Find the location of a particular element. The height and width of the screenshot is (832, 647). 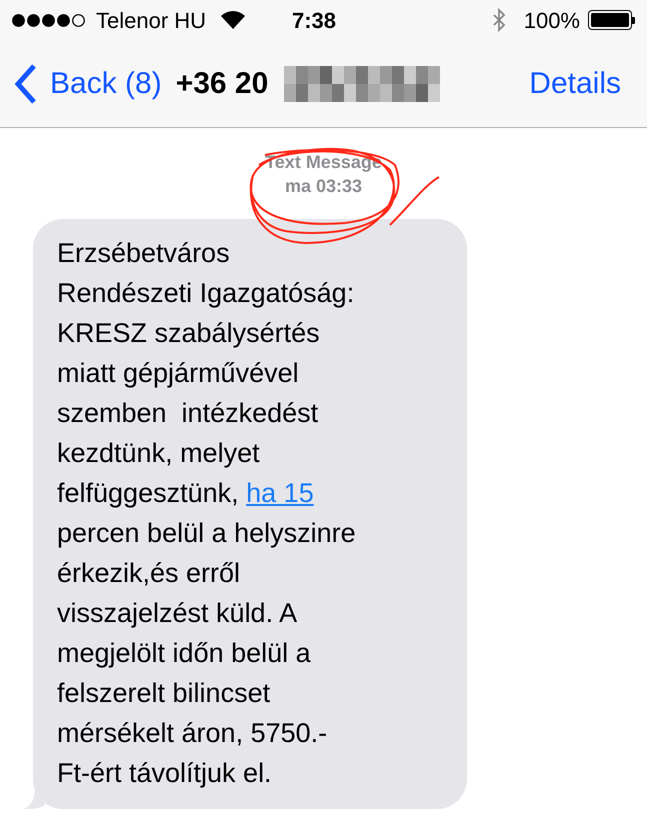

clock-time: 7:38 is located at coordinates (314, 20).